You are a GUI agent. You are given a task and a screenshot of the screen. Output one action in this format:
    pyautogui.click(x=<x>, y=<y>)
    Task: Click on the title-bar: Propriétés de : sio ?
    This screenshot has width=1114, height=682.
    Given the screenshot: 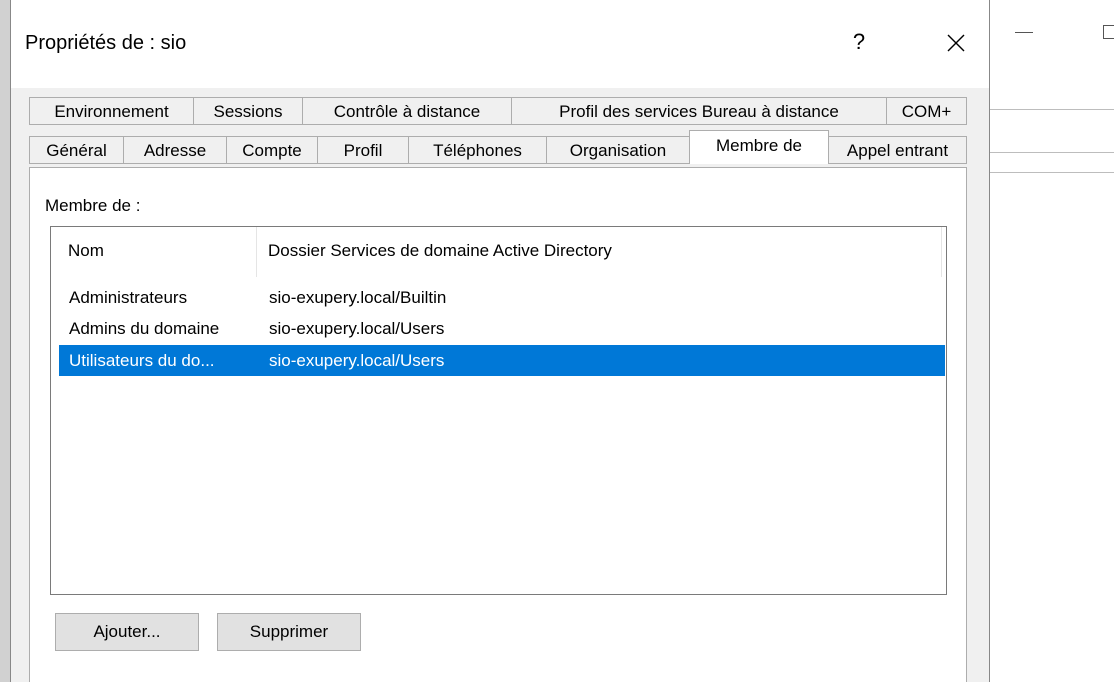 What is the action you would take?
    pyautogui.click(x=500, y=44)
    